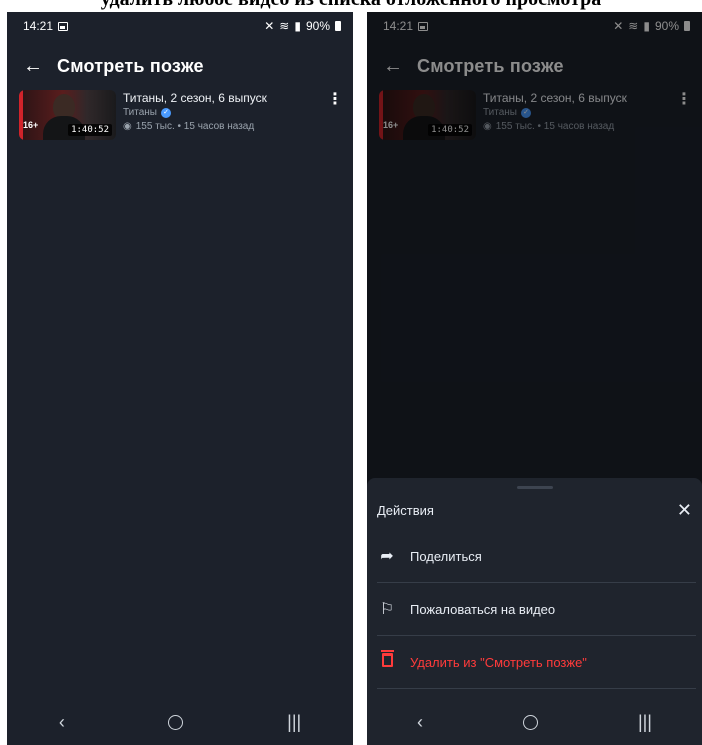 The image size is (702, 745). Describe the element at coordinates (284, 26) in the screenshot. I see `wifi-icon: ≋` at that location.